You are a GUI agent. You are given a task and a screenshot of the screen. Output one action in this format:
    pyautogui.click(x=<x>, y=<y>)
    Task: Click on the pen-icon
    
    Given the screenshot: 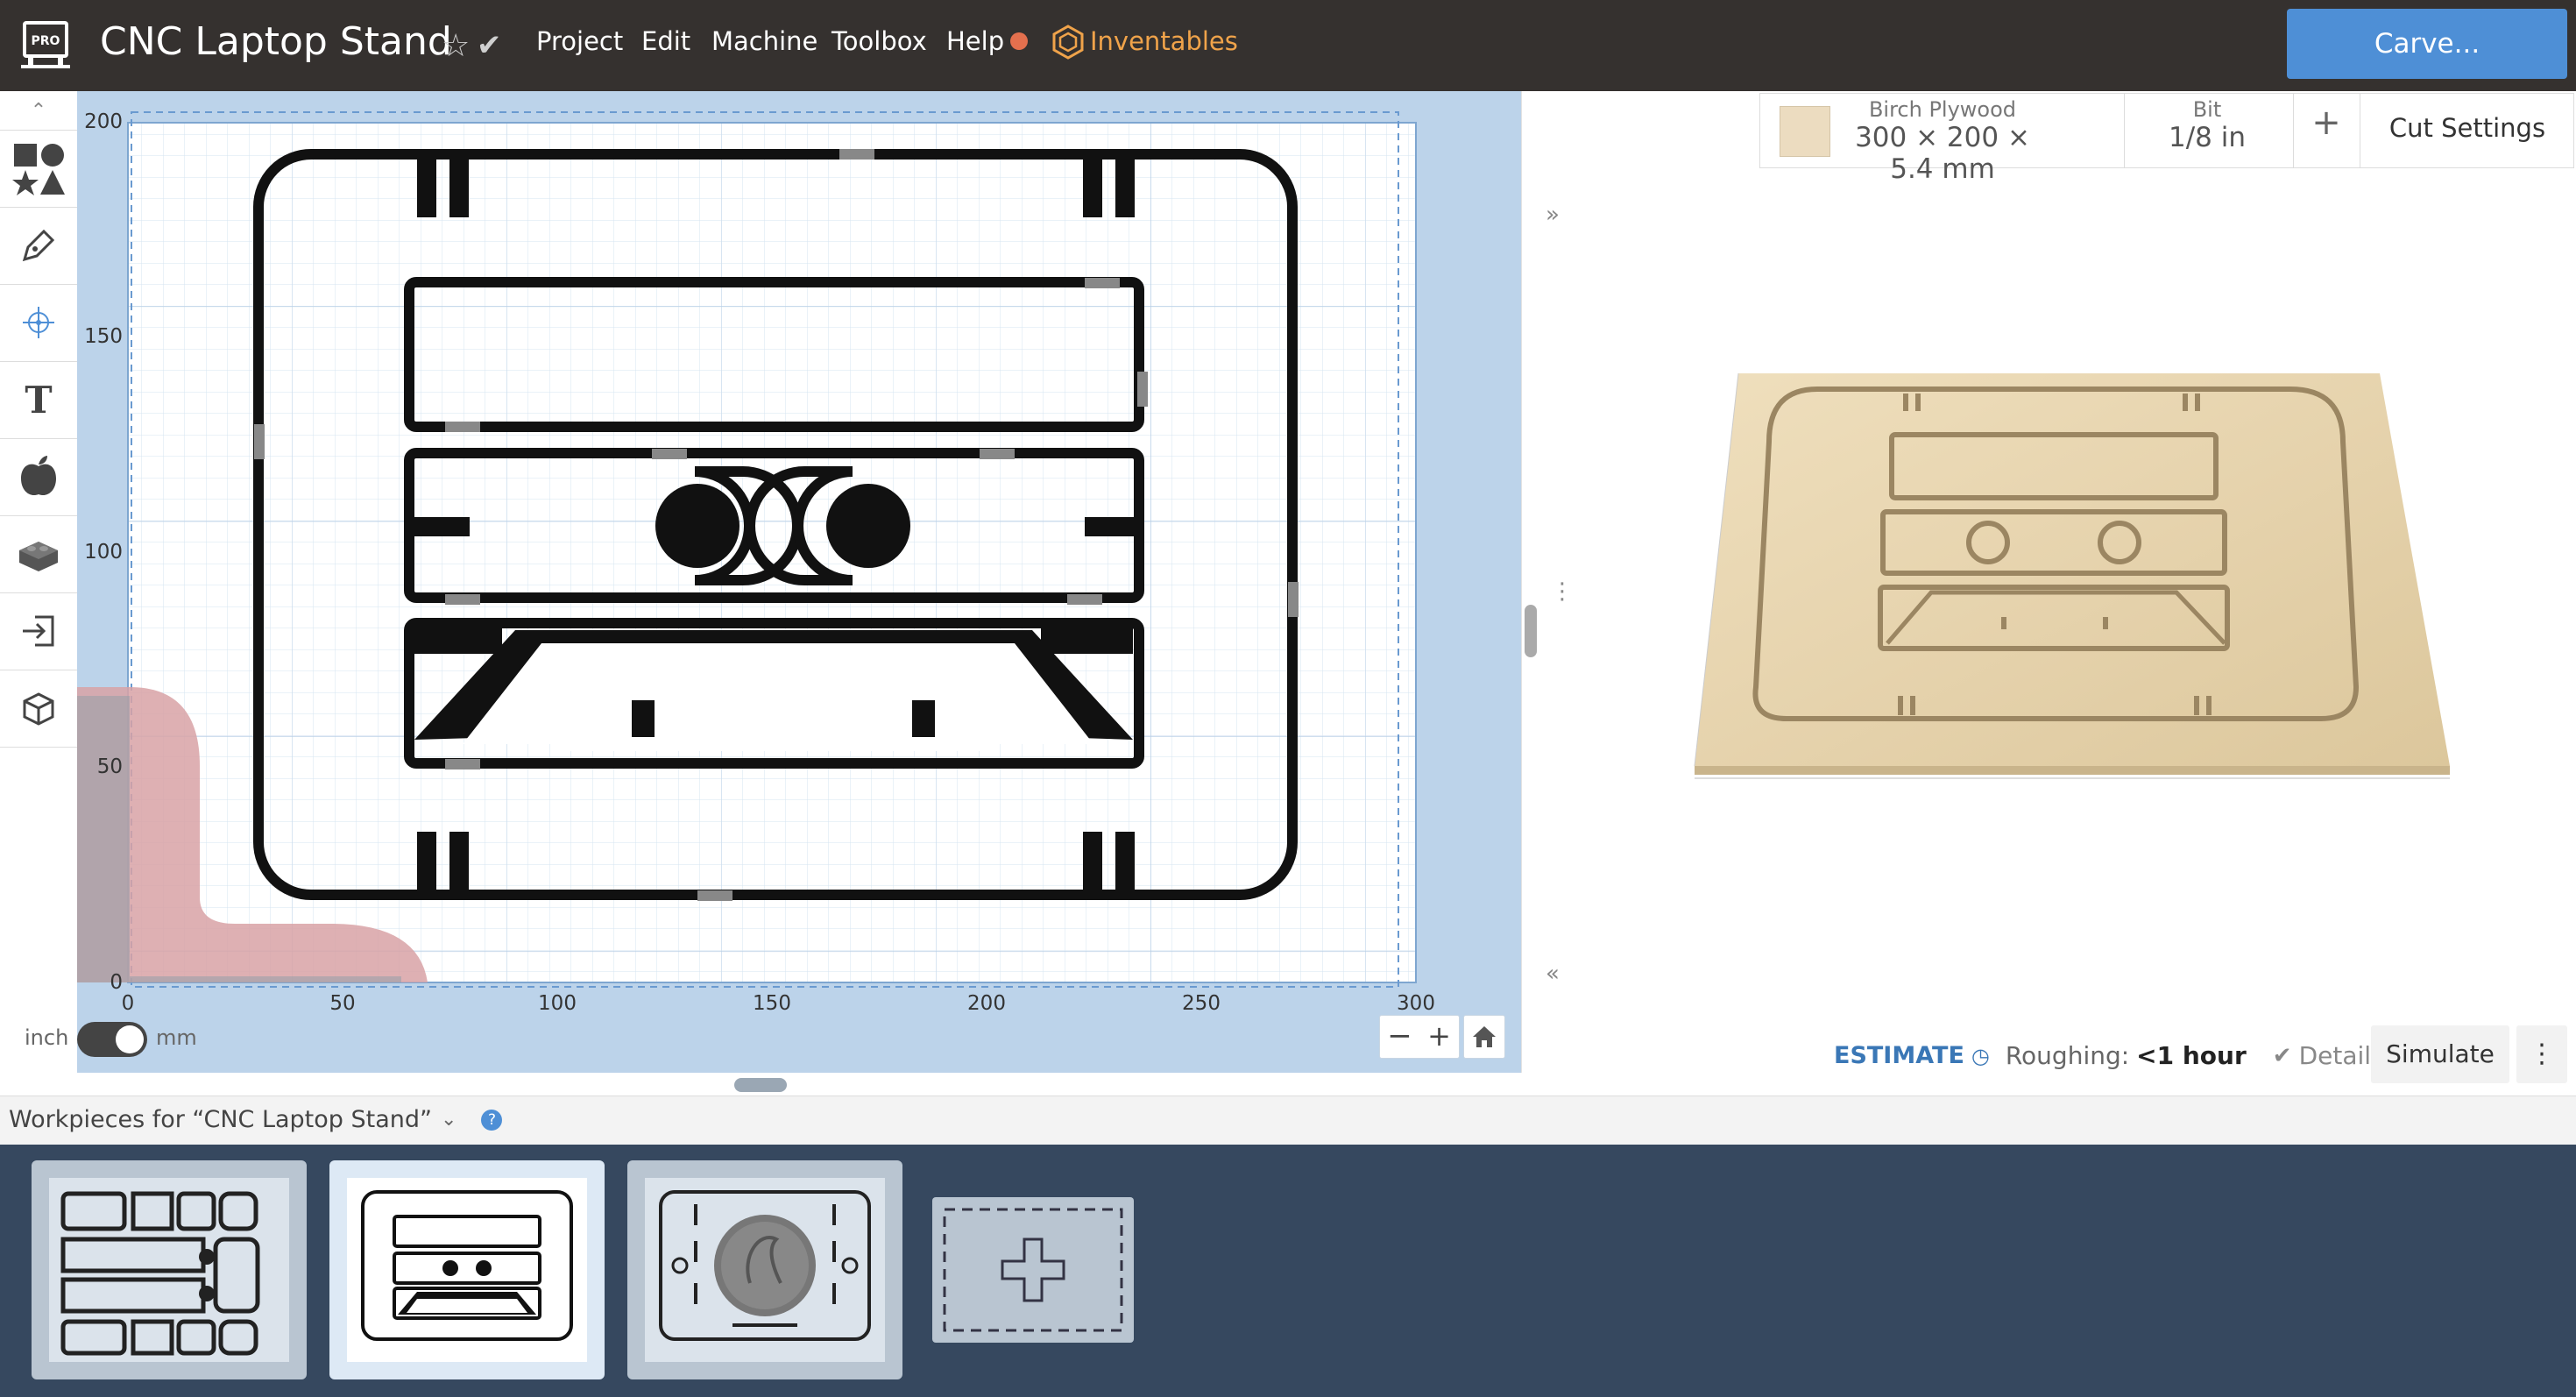 What is the action you would take?
    pyautogui.click(x=38, y=246)
    